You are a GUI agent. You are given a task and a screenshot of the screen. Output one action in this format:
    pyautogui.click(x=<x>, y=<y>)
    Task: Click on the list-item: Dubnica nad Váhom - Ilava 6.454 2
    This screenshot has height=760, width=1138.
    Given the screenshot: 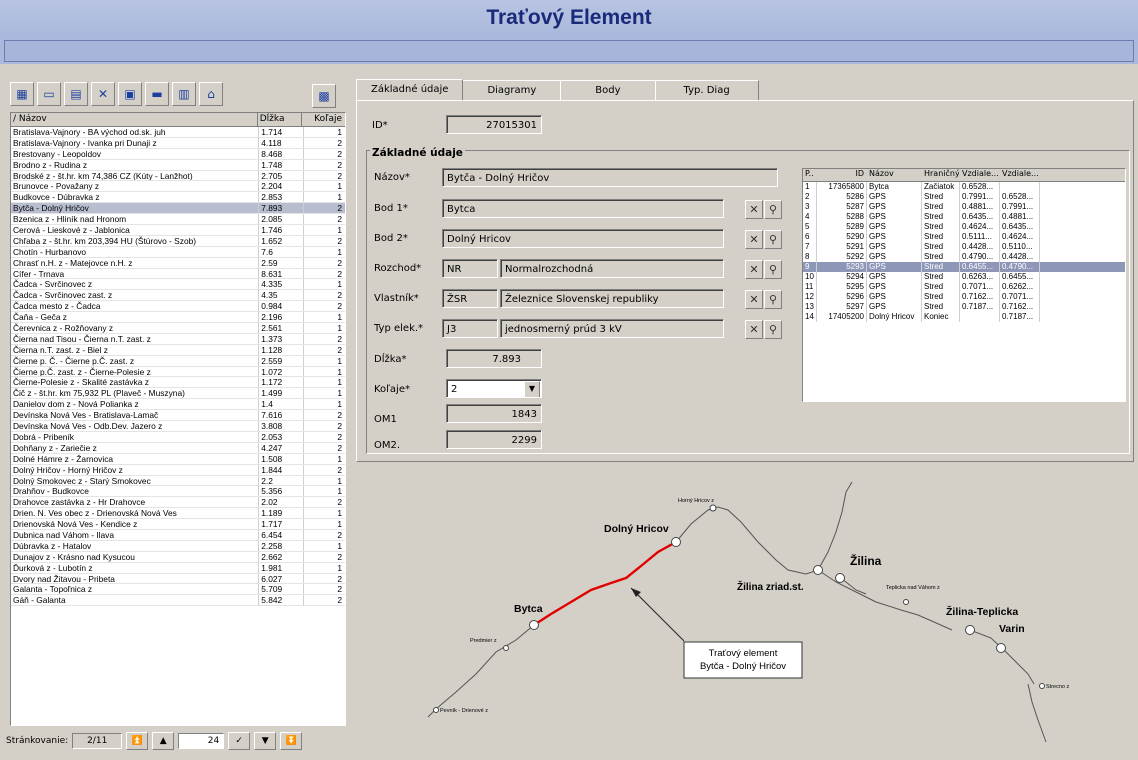 What is the action you would take?
    pyautogui.click(x=178, y=535)
    